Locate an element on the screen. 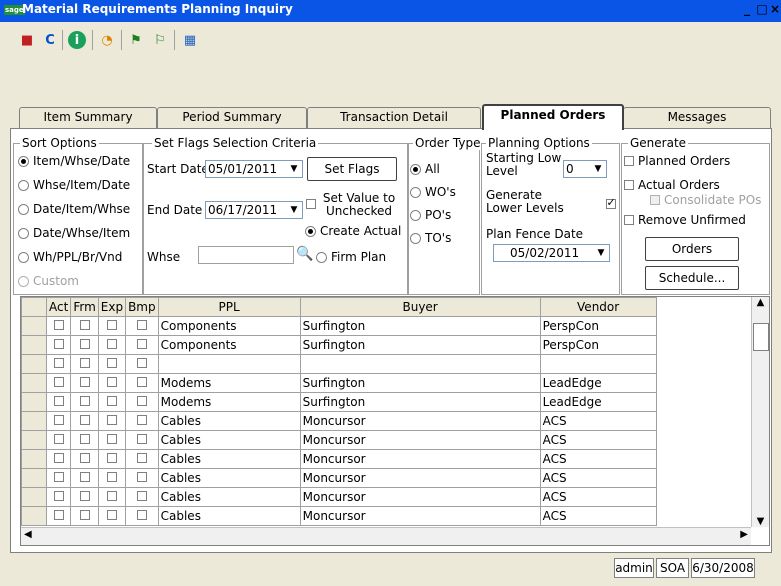  scroll-right-icon: ▶ is located at coordinates (744, 534).